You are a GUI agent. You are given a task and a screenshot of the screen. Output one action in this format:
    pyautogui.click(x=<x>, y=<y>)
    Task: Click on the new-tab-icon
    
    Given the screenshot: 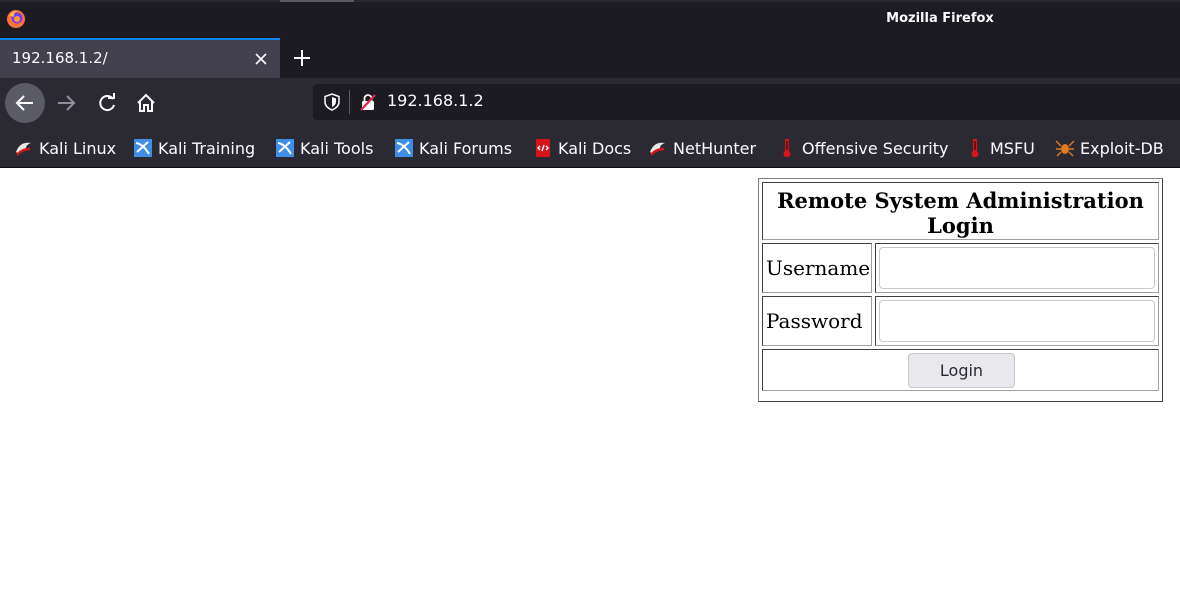 What is the action you would take?
    pyautogui.click(x=302, y=58)
    